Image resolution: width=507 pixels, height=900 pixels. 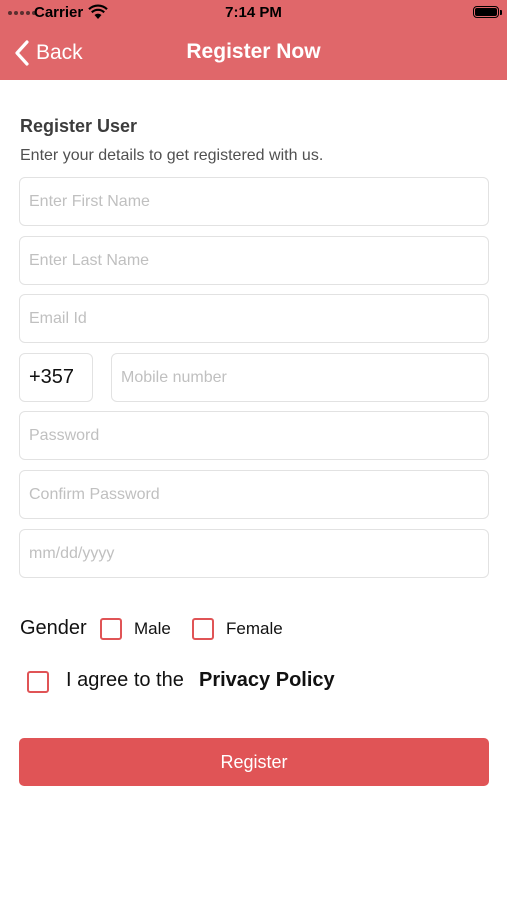 I want to click on password-input, so click(x=254, y=435).